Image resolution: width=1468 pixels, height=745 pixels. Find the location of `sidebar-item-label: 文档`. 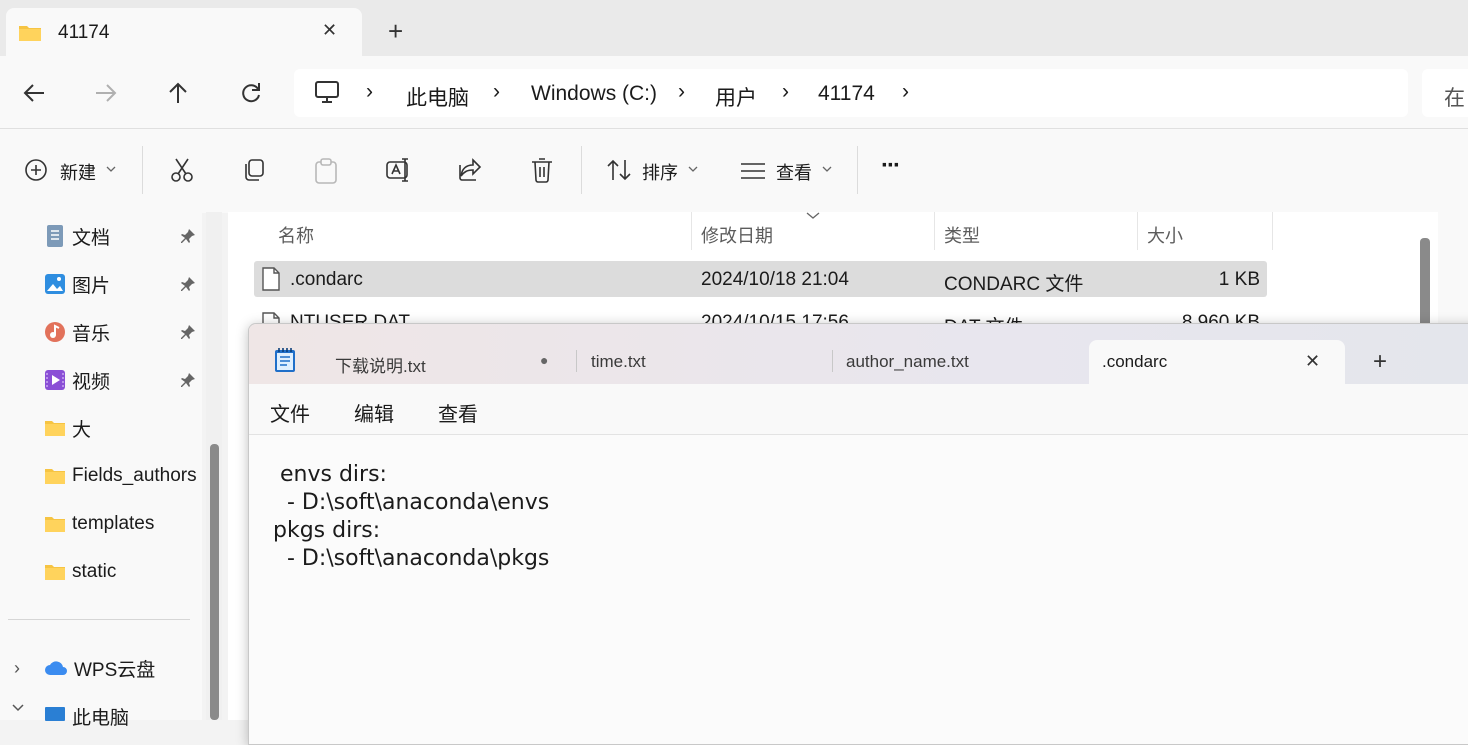

sidebar-item-label: 文档 is located at coordinates (91, 238).